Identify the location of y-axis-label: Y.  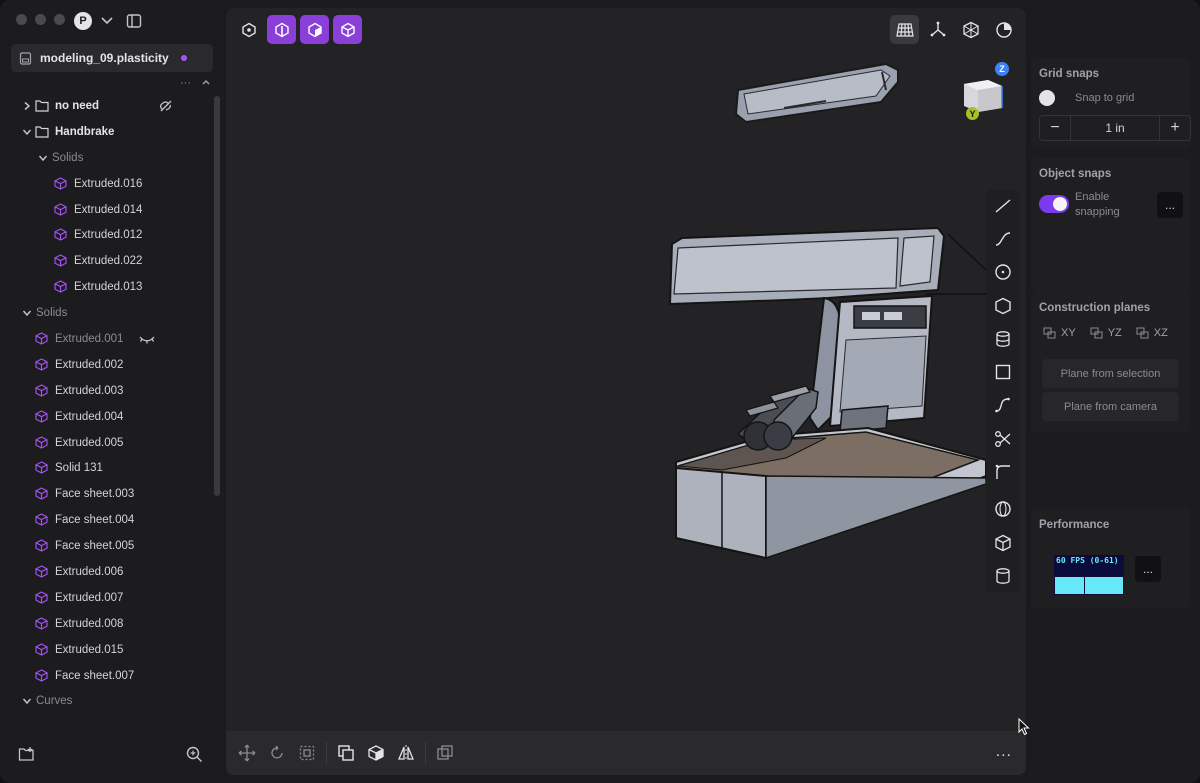
(972, 113).